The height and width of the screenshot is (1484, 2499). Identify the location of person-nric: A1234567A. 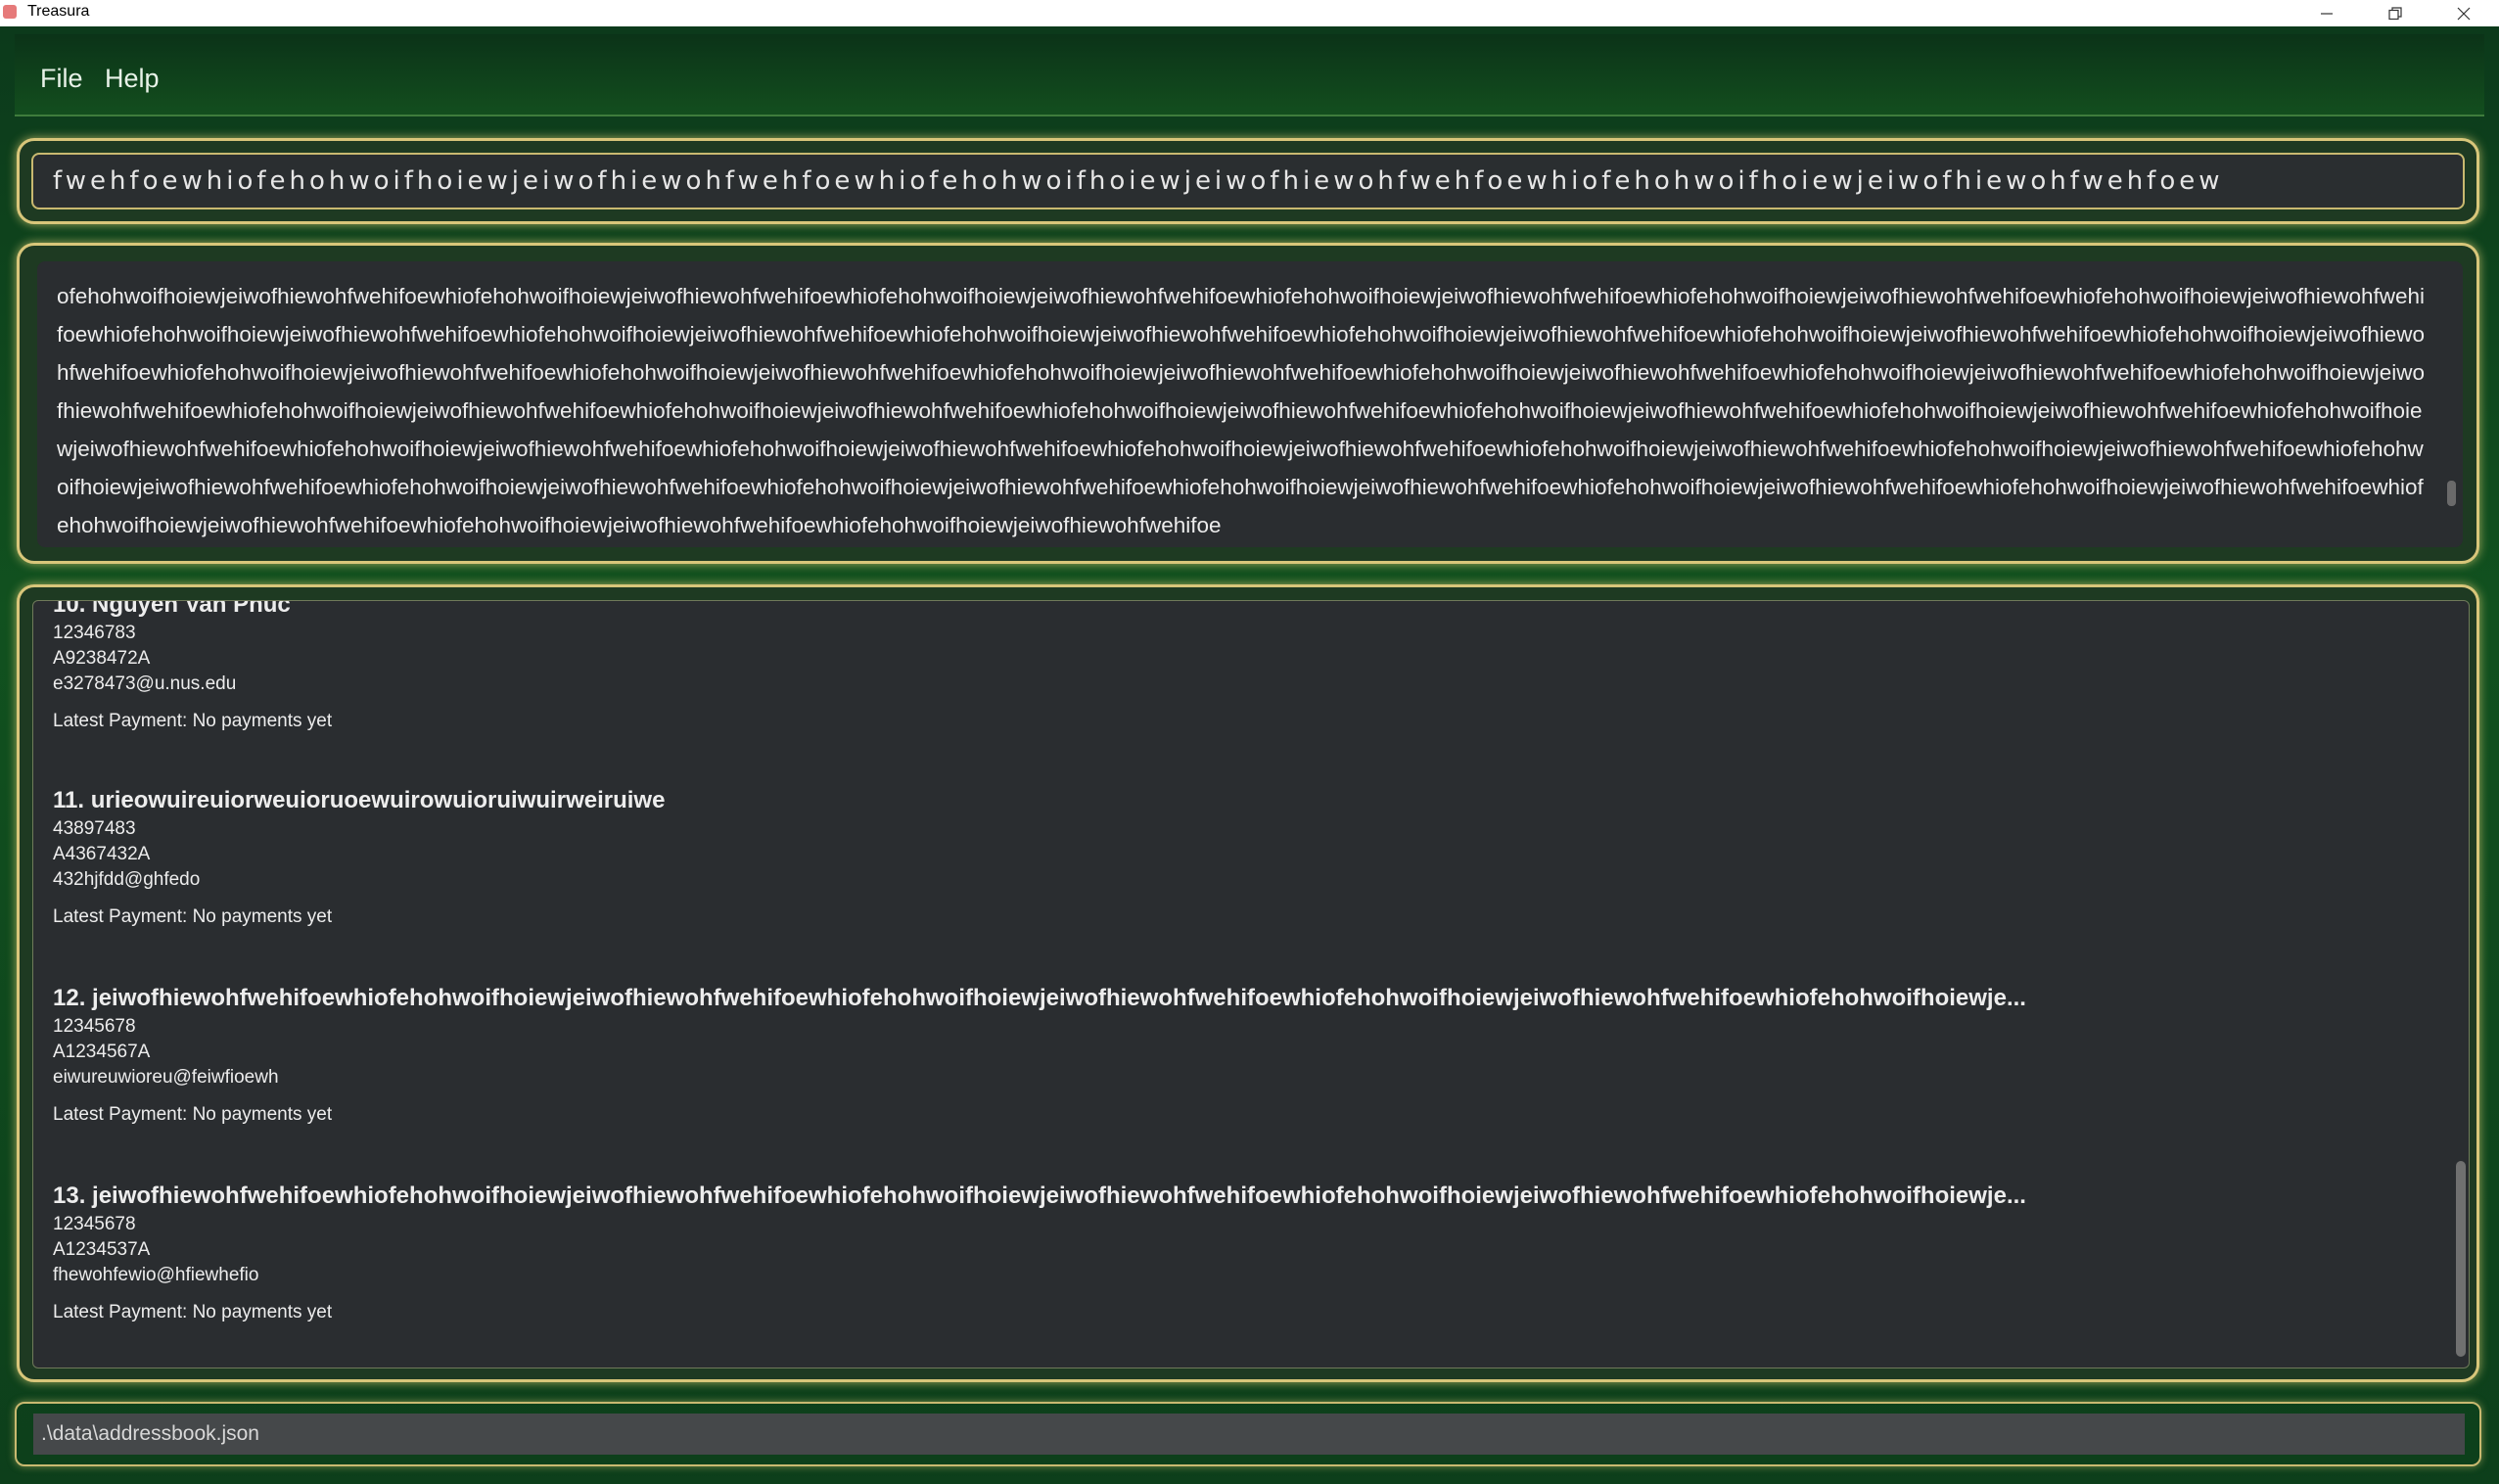
(102, 1052).